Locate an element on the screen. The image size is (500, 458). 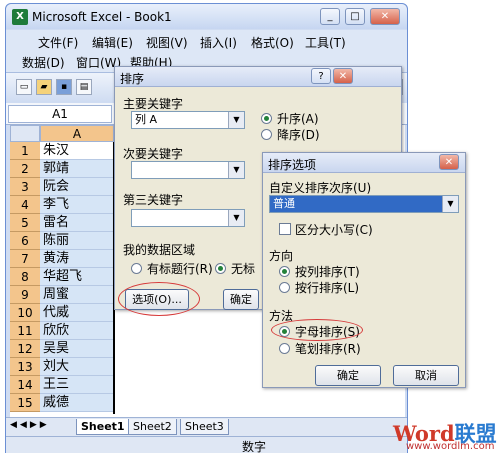
row-header: 6 is located at coordinates (25, 241).